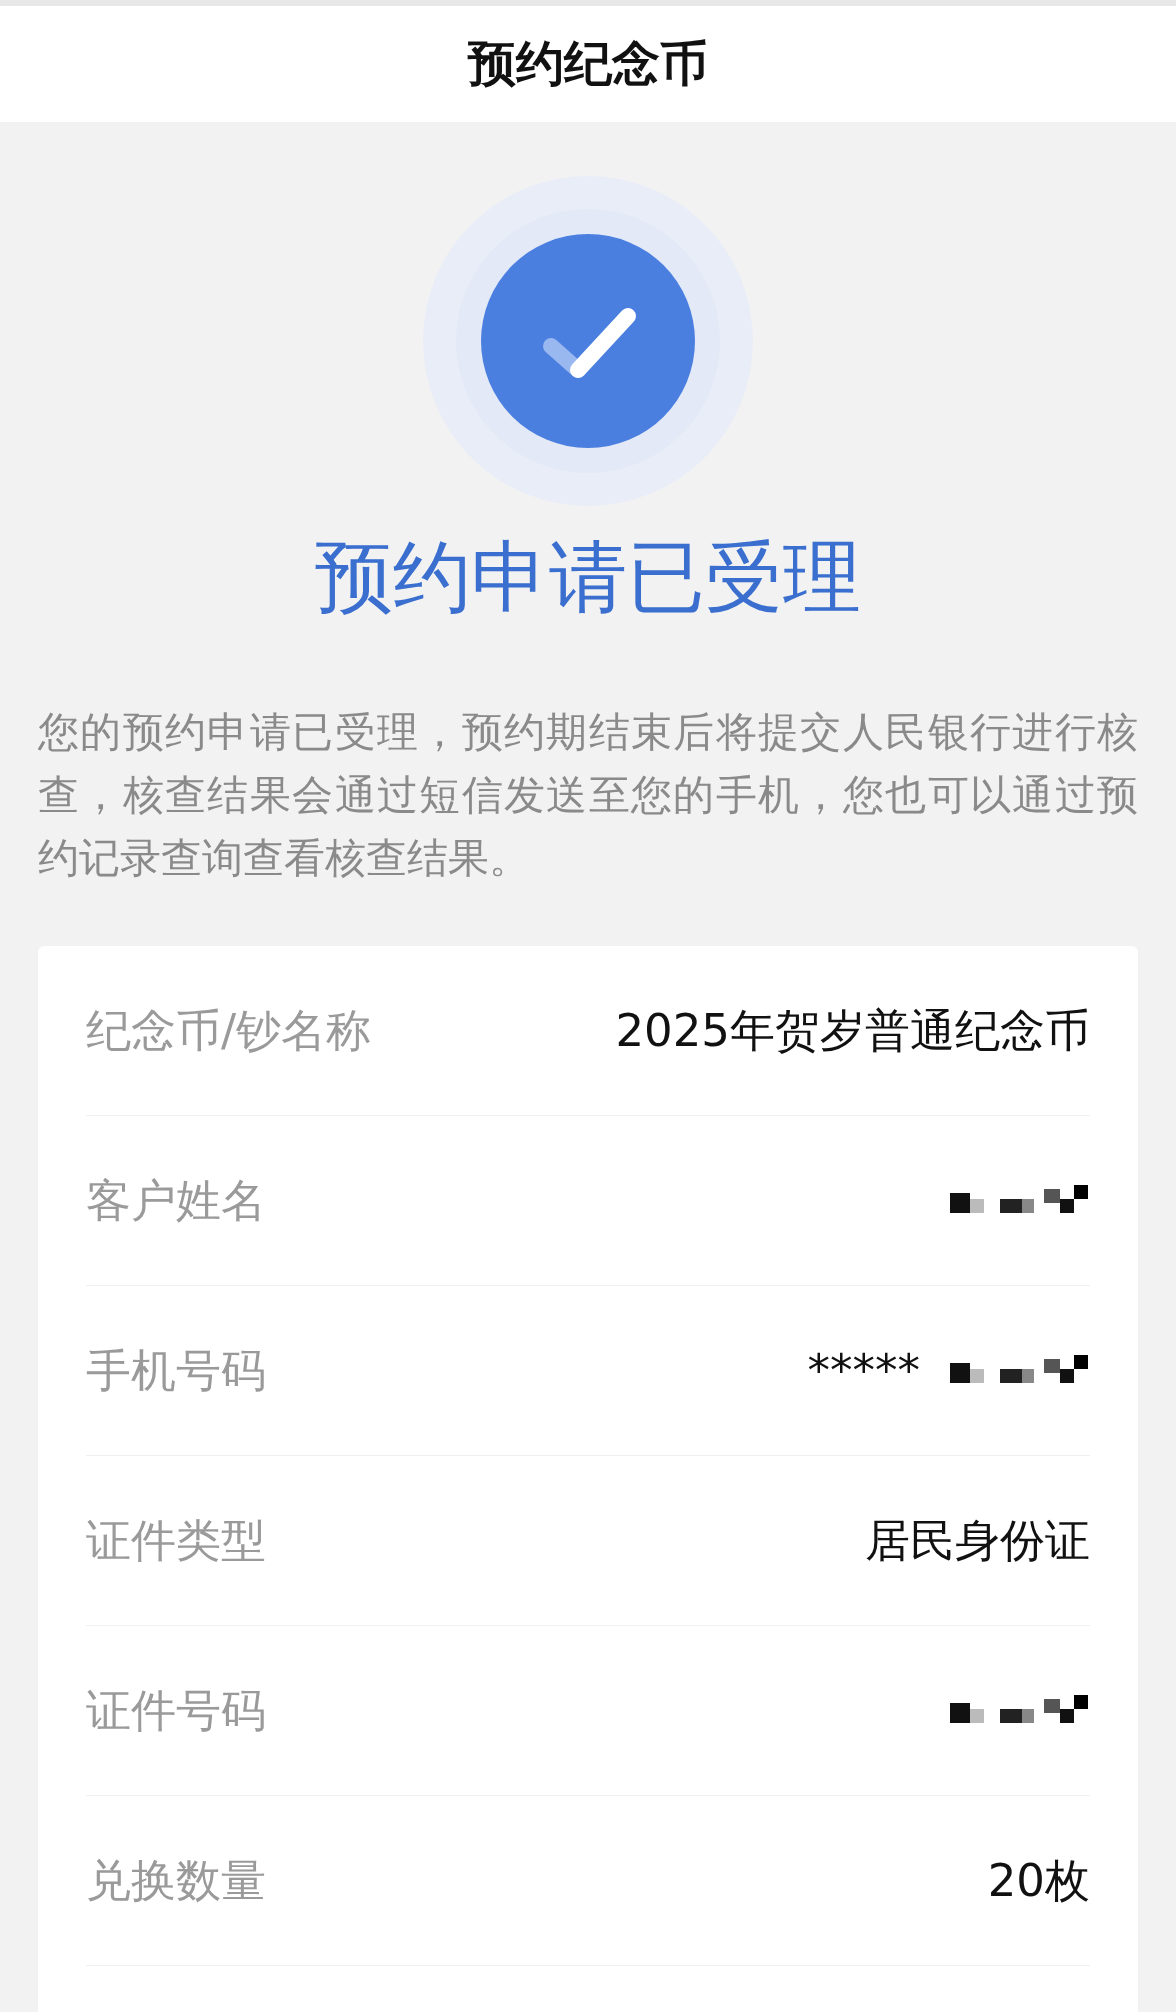 This screenshot has height=2012, width=1176. I want to click on field-label: 客户姓名, so click(176, 1200).